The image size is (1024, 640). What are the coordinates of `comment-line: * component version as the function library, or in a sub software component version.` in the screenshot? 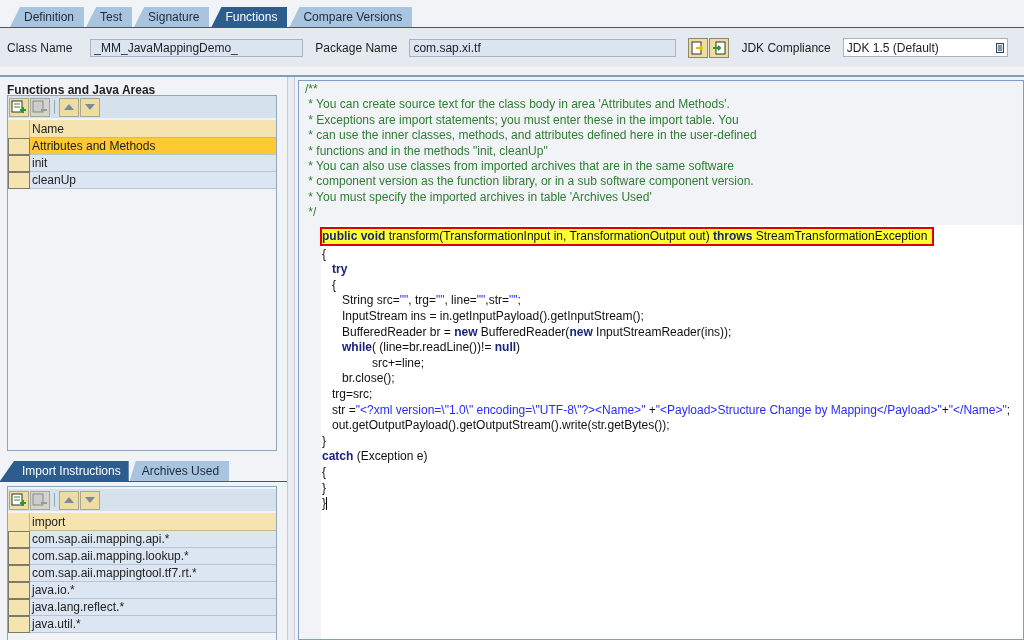 It's located at (531, 182).